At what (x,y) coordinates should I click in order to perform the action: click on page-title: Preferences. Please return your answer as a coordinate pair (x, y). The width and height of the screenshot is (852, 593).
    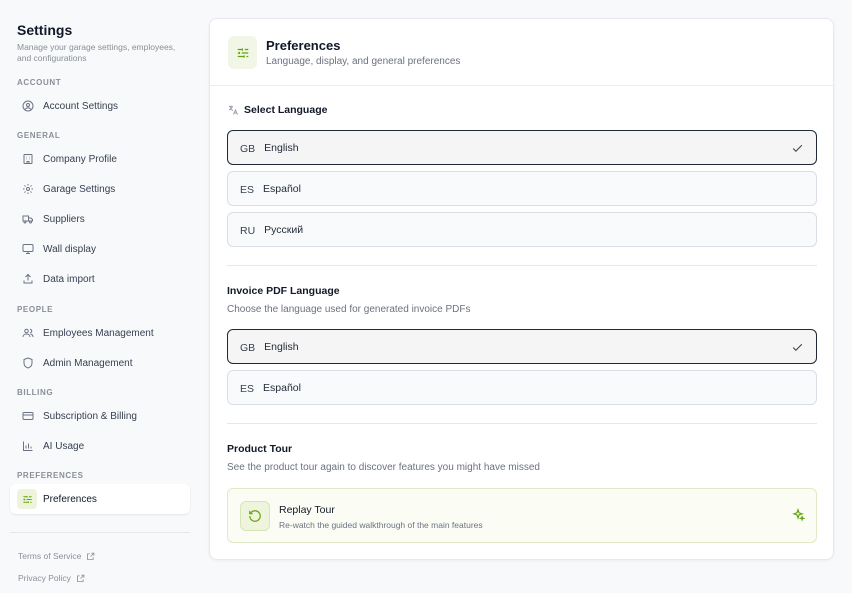
    Looking at the image, I should click on (303, 45).